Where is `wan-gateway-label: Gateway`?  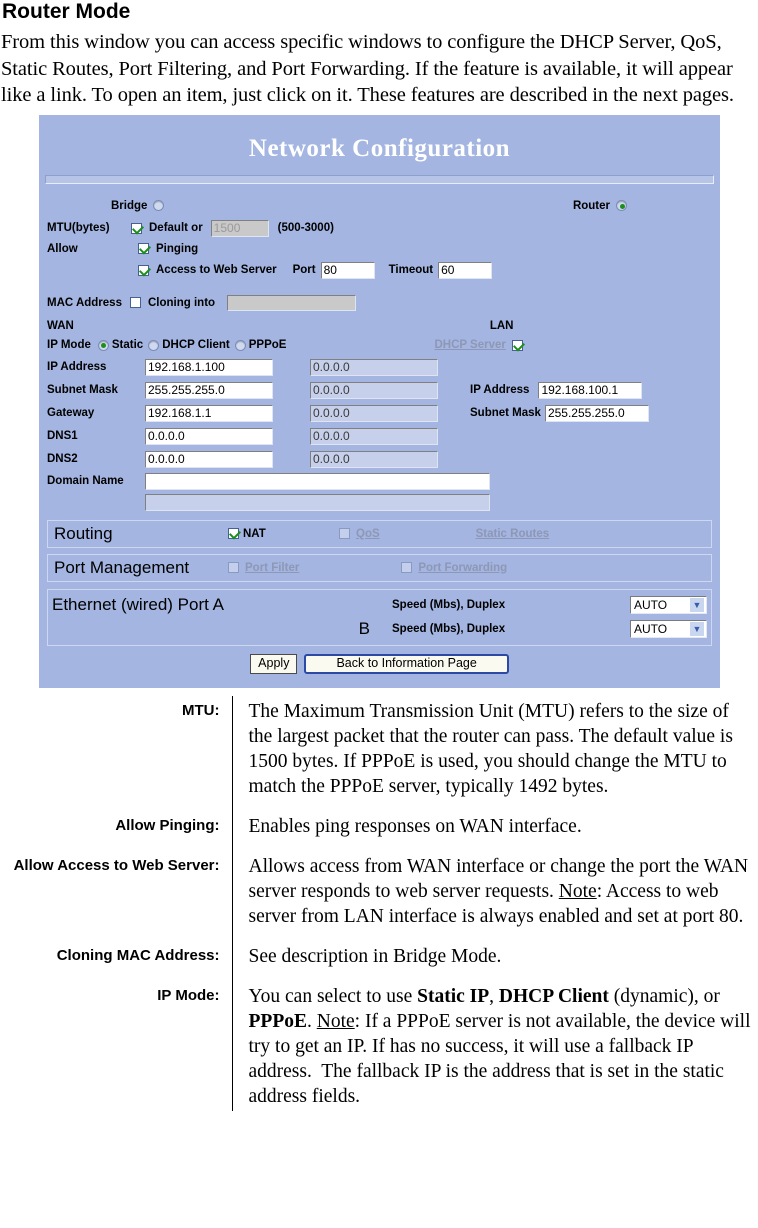
wan-gateway-label: Gateway is located at coordinates (71, 413).